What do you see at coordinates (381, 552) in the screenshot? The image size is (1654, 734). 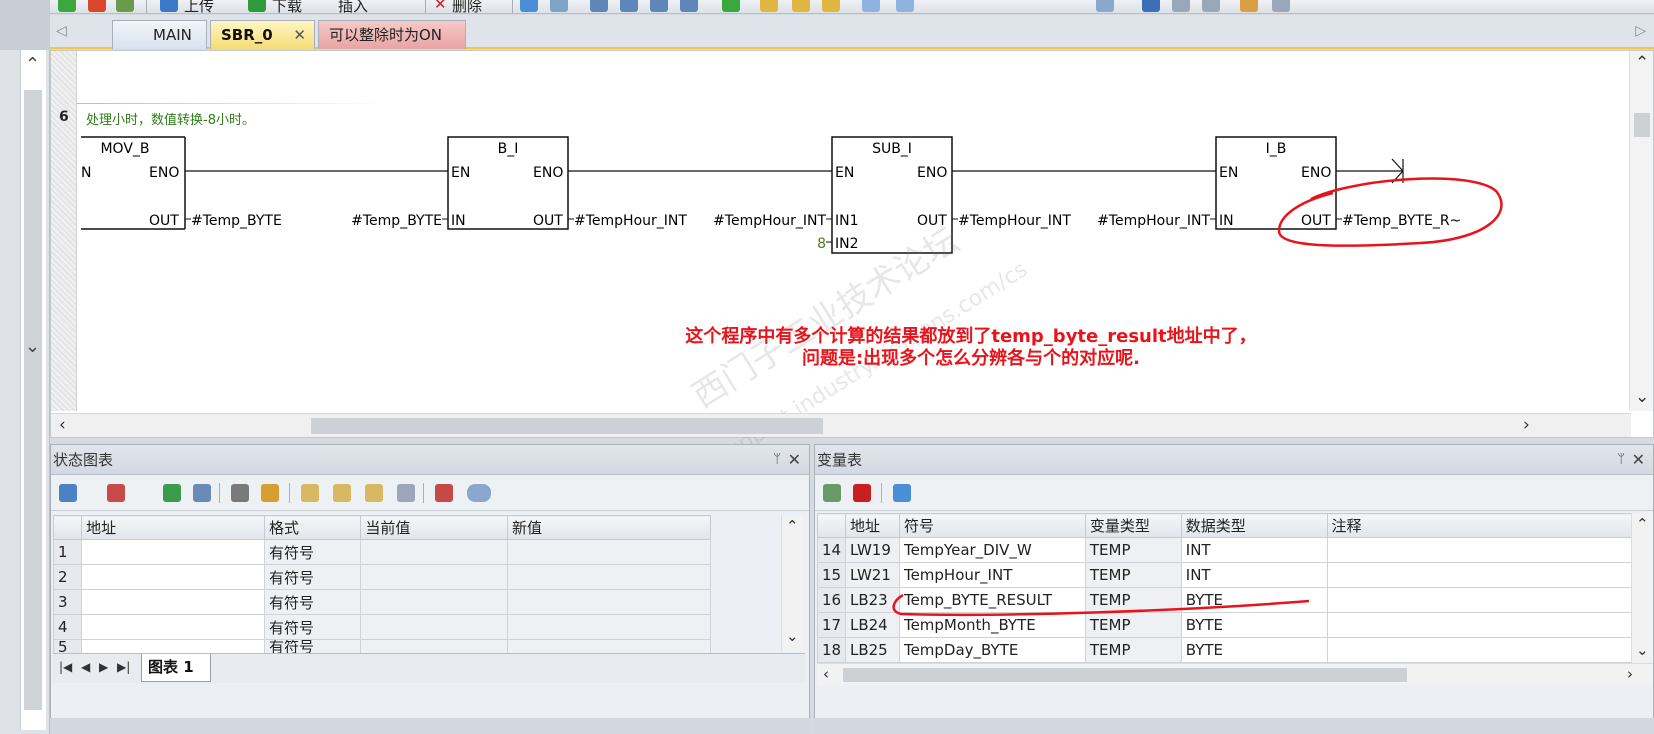 I see `table-row: 1 有符号` at bounding box center [381, 552].